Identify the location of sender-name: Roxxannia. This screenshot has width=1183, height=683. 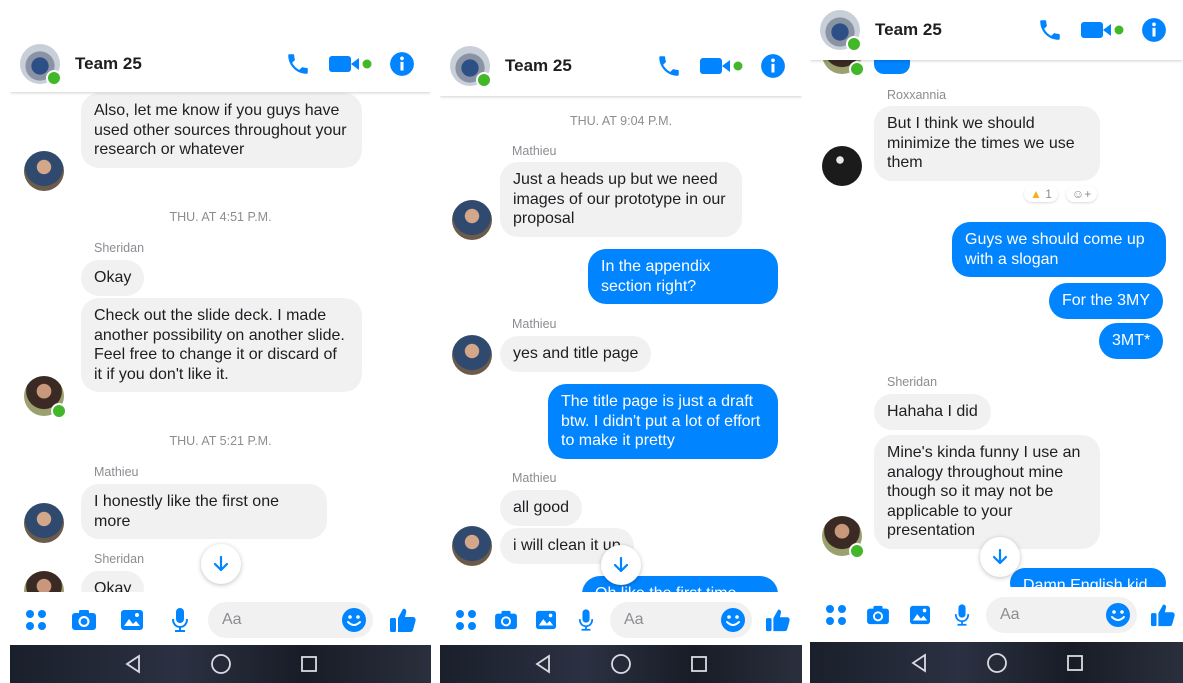
(917, 95).